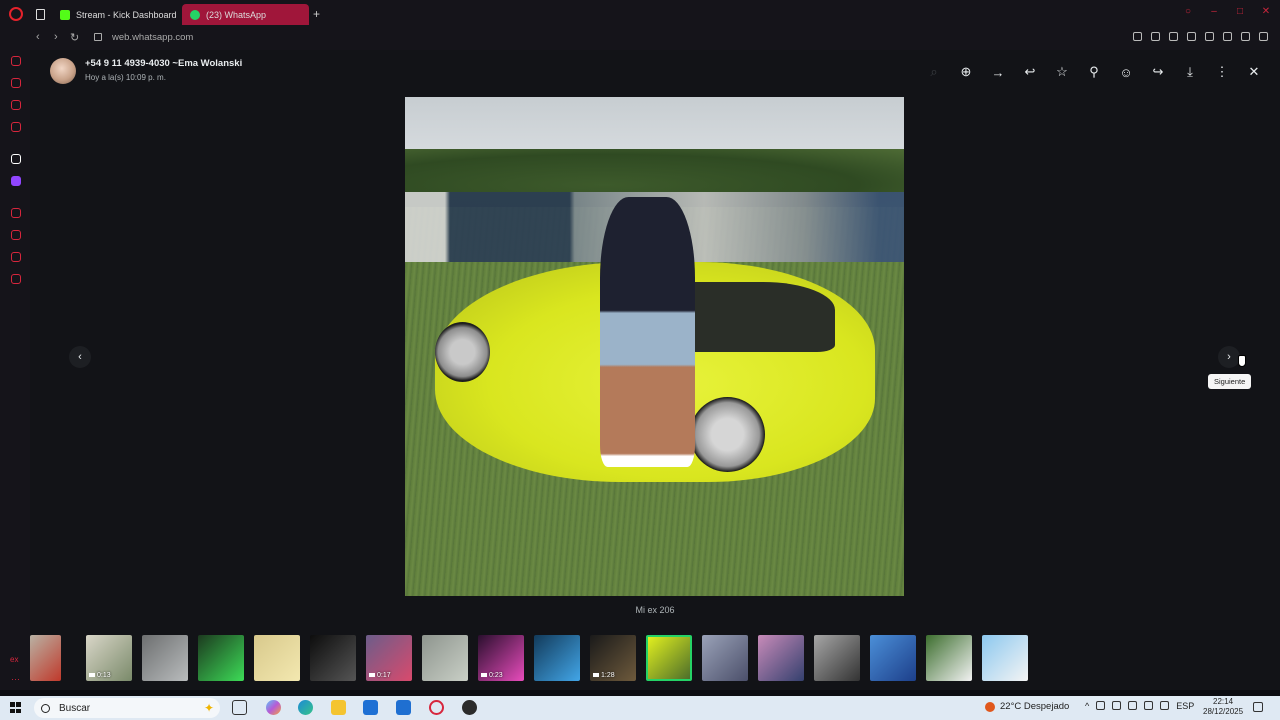 Image resolution: width=1280 pixels, height=720 pixels. Describe the element at coordinates (1155, 36) in the screenshot. I see `snapshot-icon` at that location.